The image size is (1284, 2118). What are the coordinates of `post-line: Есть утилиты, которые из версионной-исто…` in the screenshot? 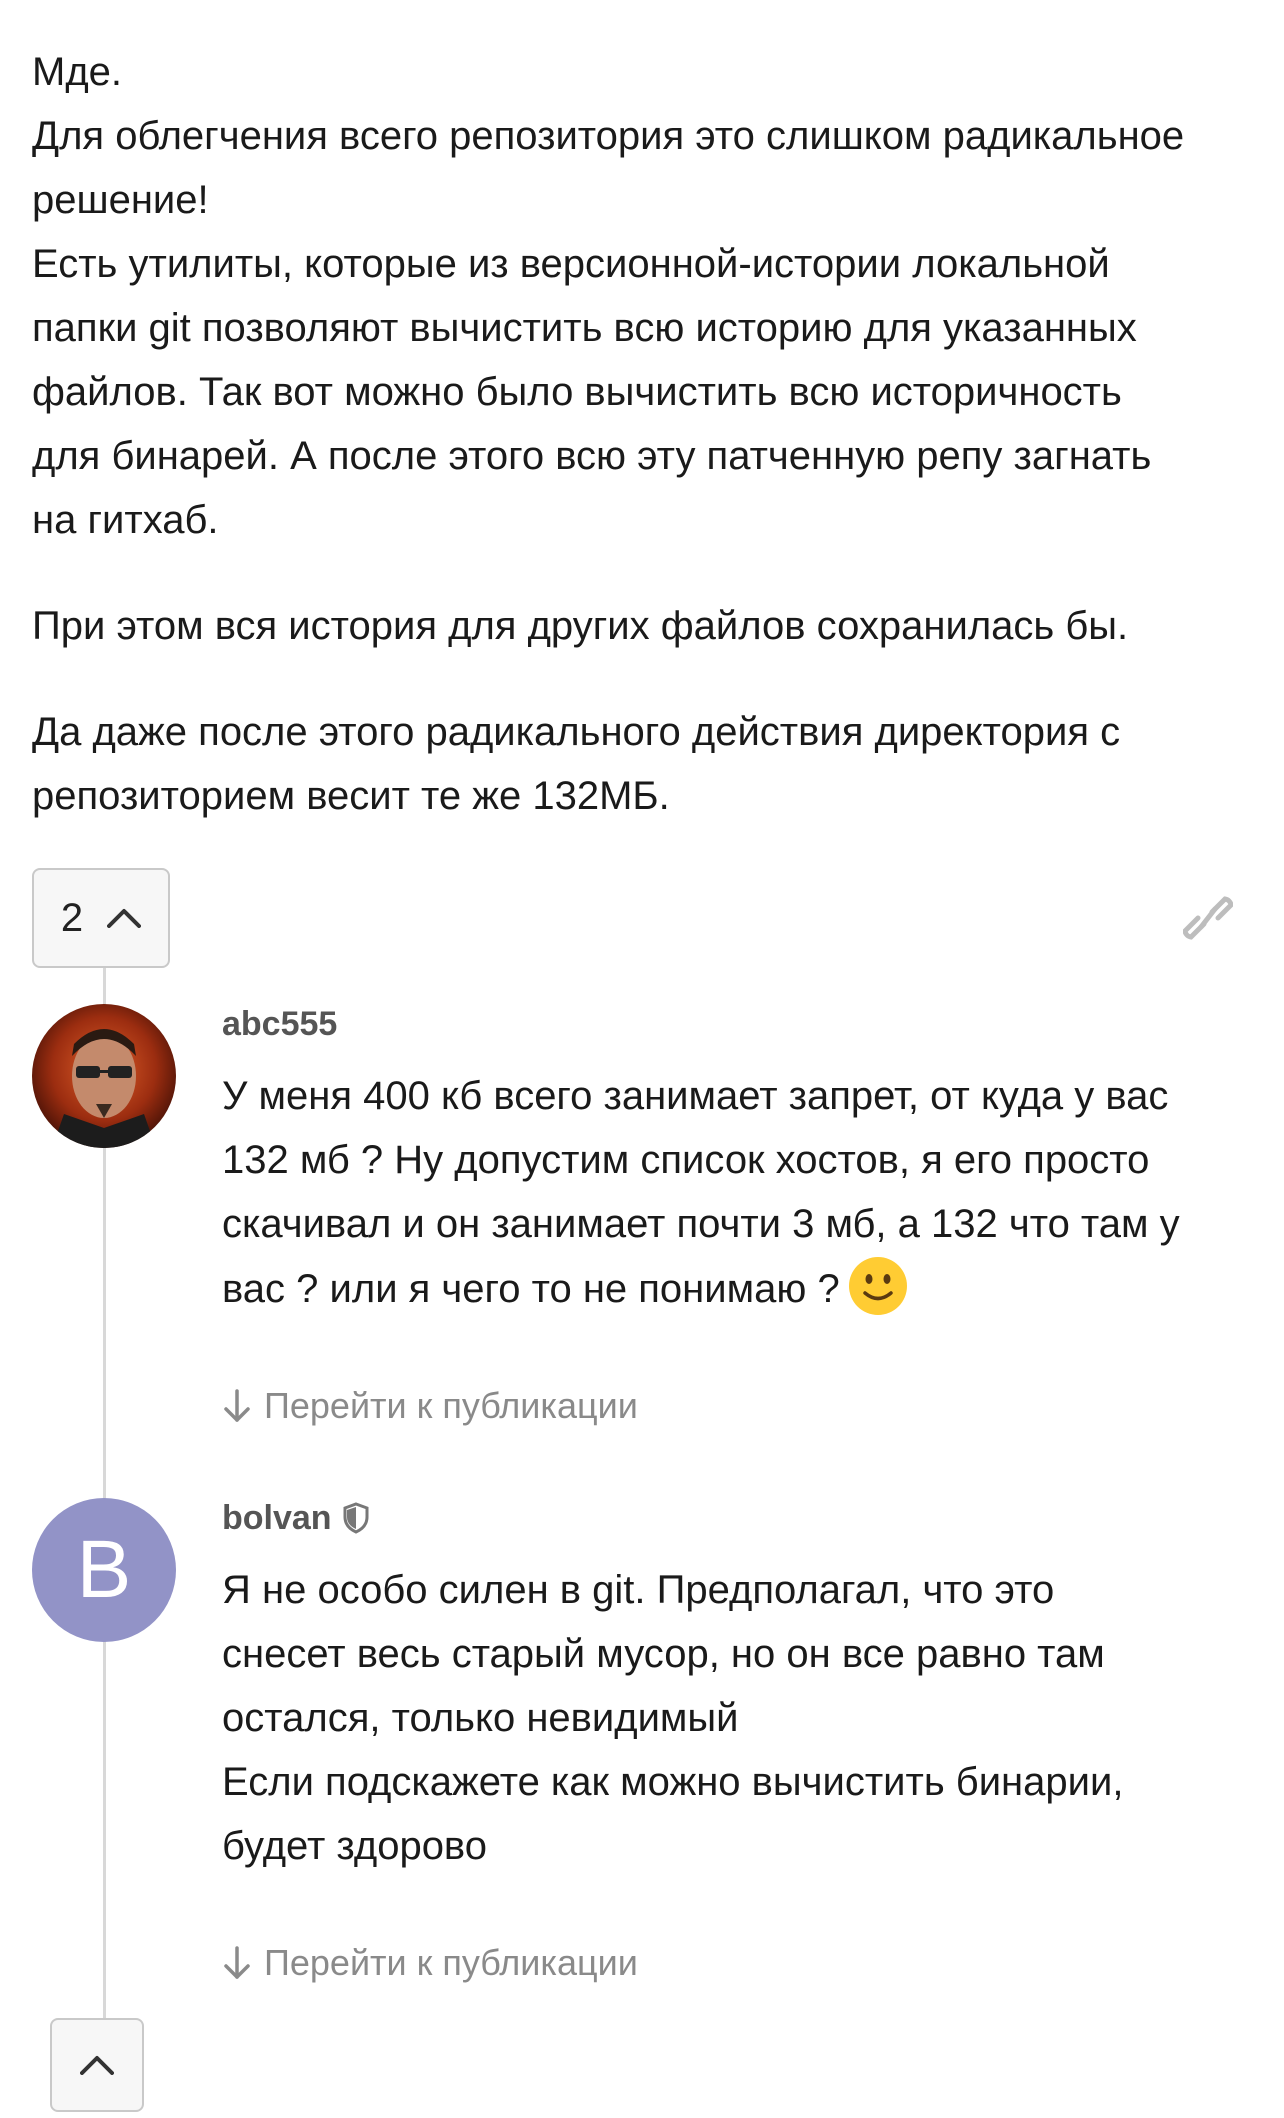 It's located at (571, 264).